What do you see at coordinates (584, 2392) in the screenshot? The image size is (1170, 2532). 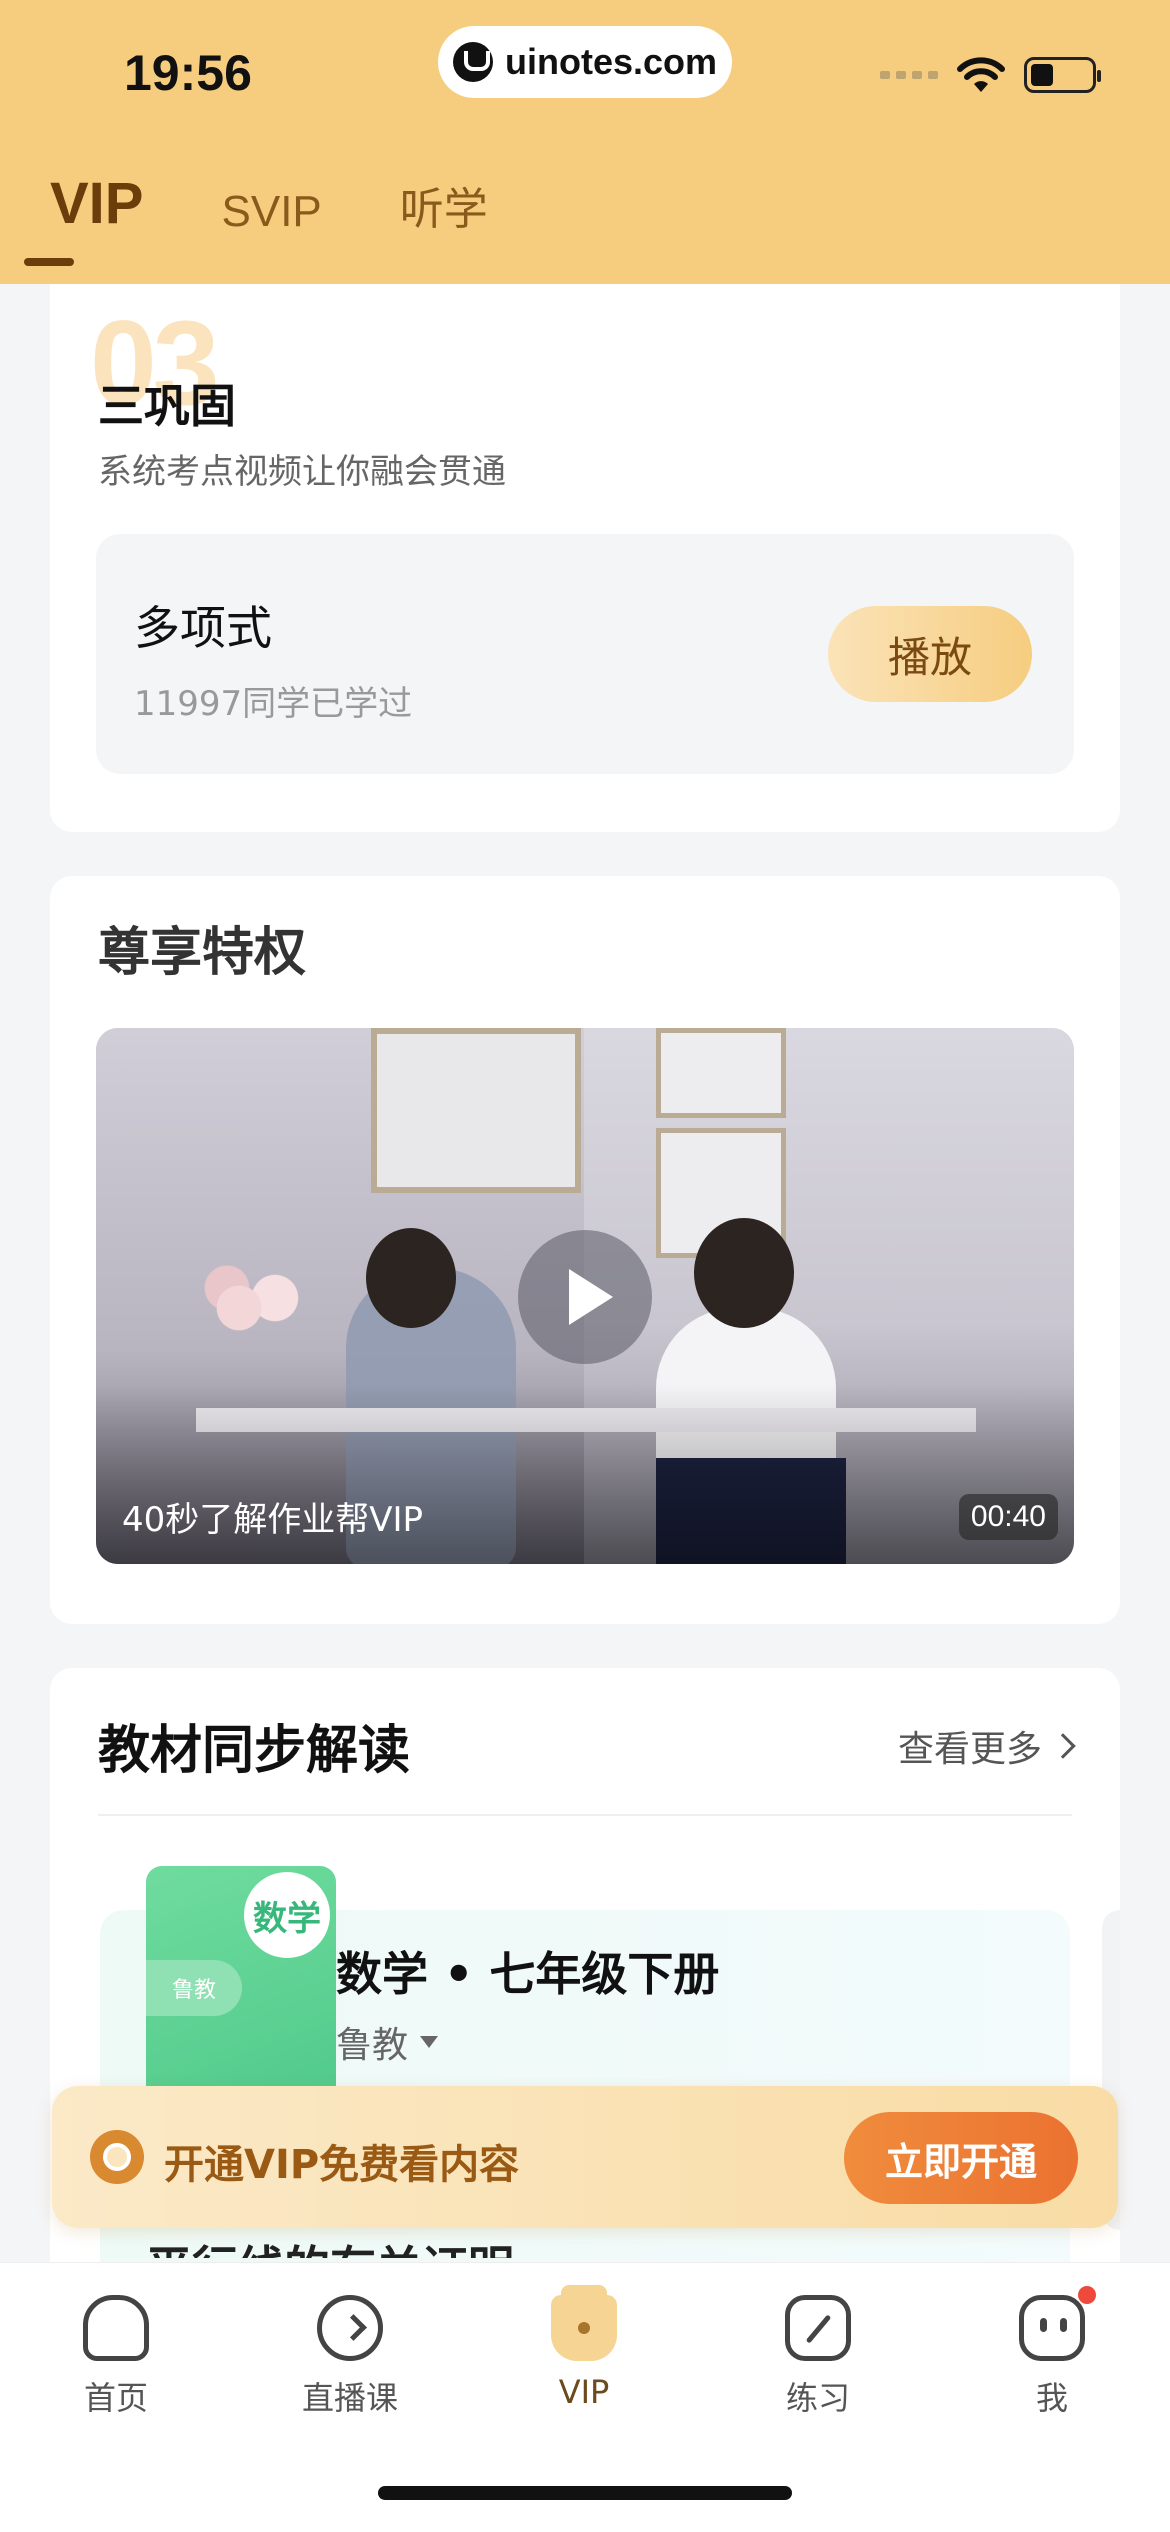 I see `nav-label: VIP` at bounding box center [584, 2392].